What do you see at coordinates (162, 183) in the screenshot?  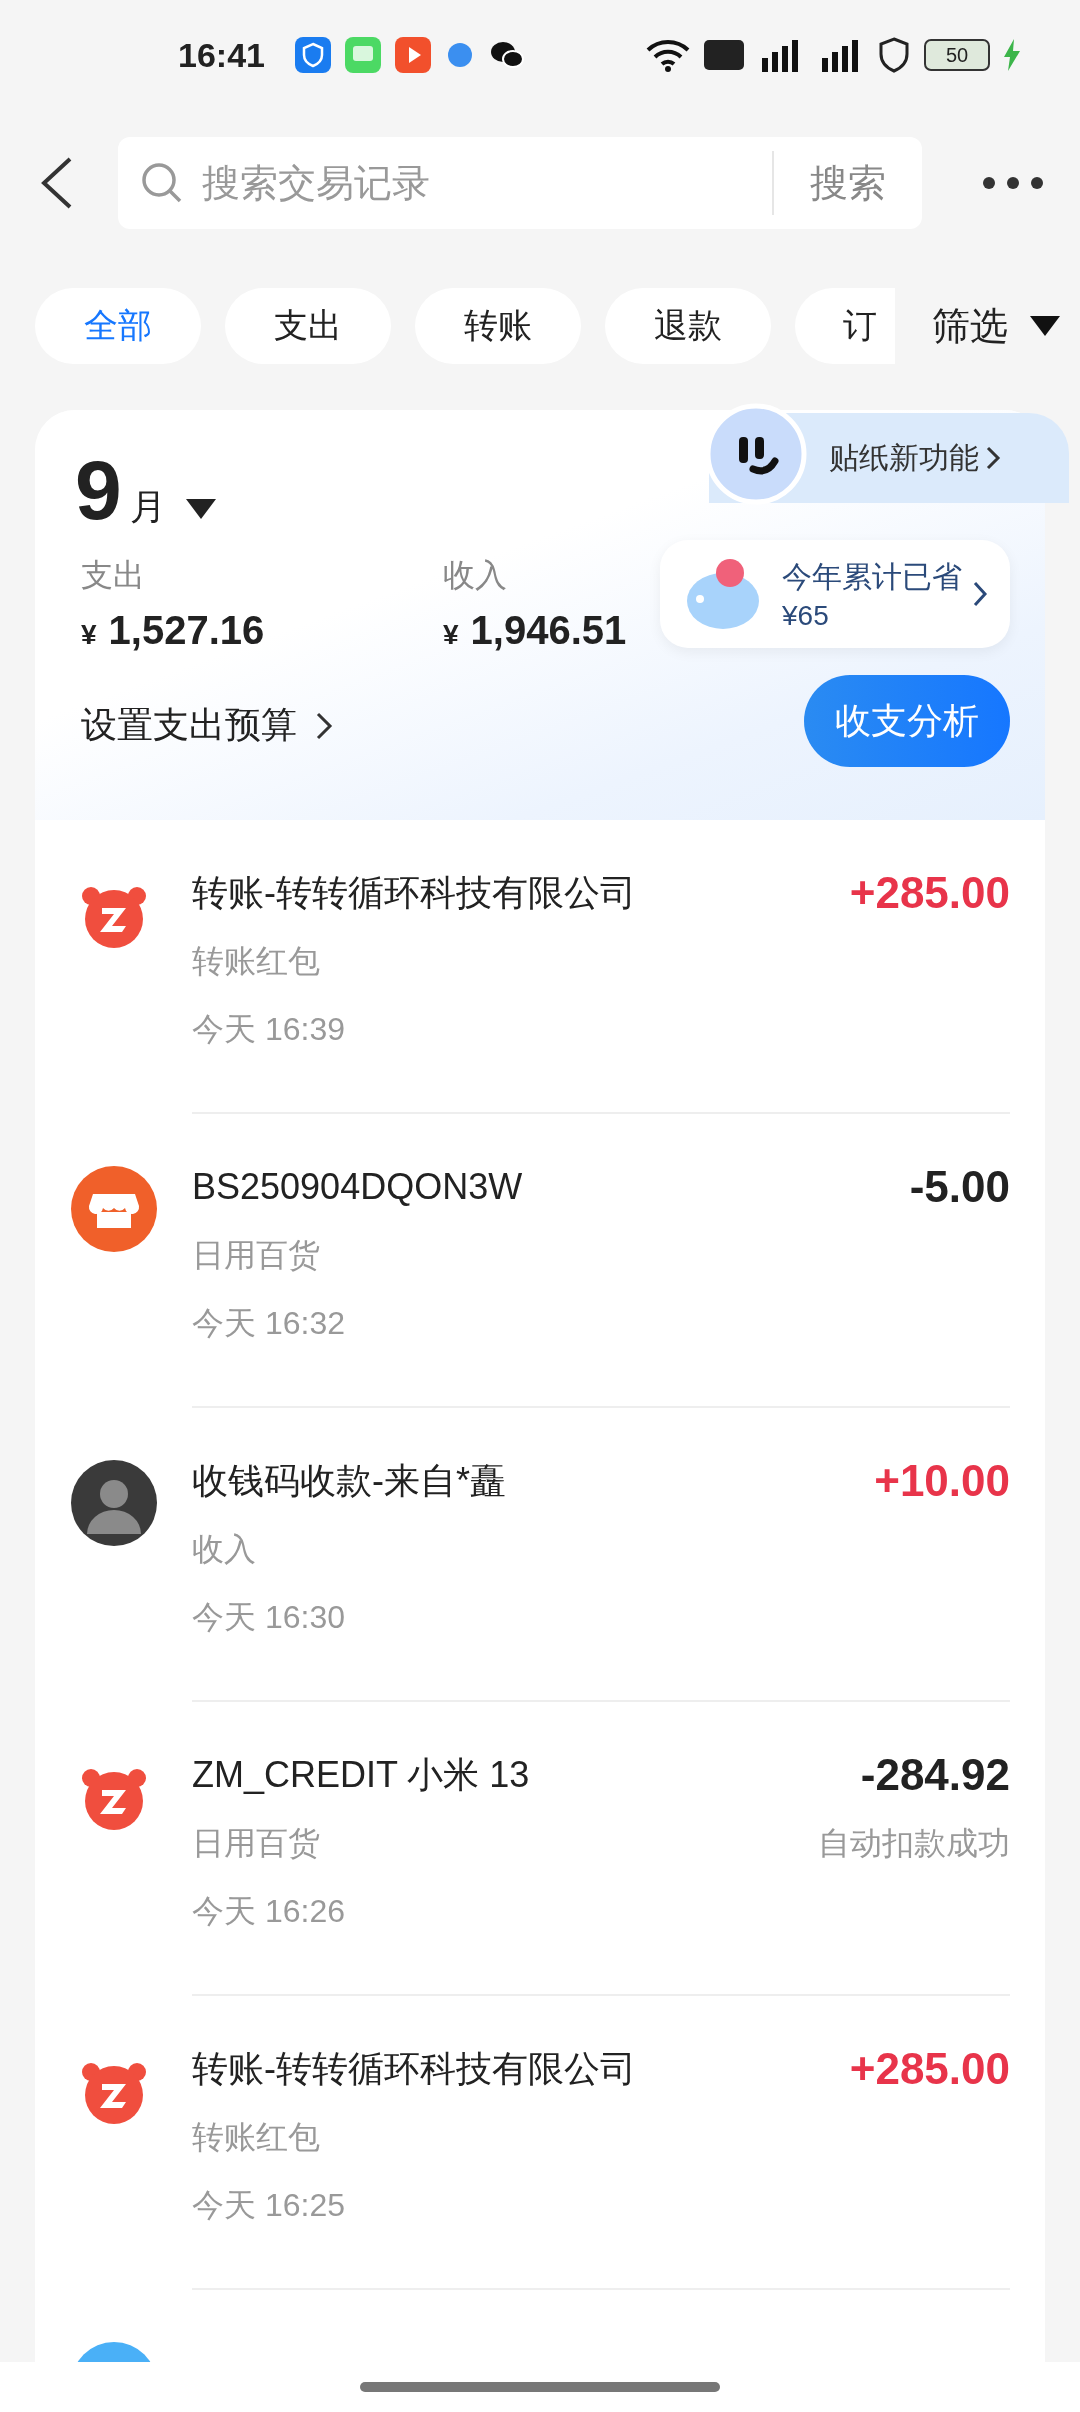 I see `search-icon` at bounding box center [162, 183].